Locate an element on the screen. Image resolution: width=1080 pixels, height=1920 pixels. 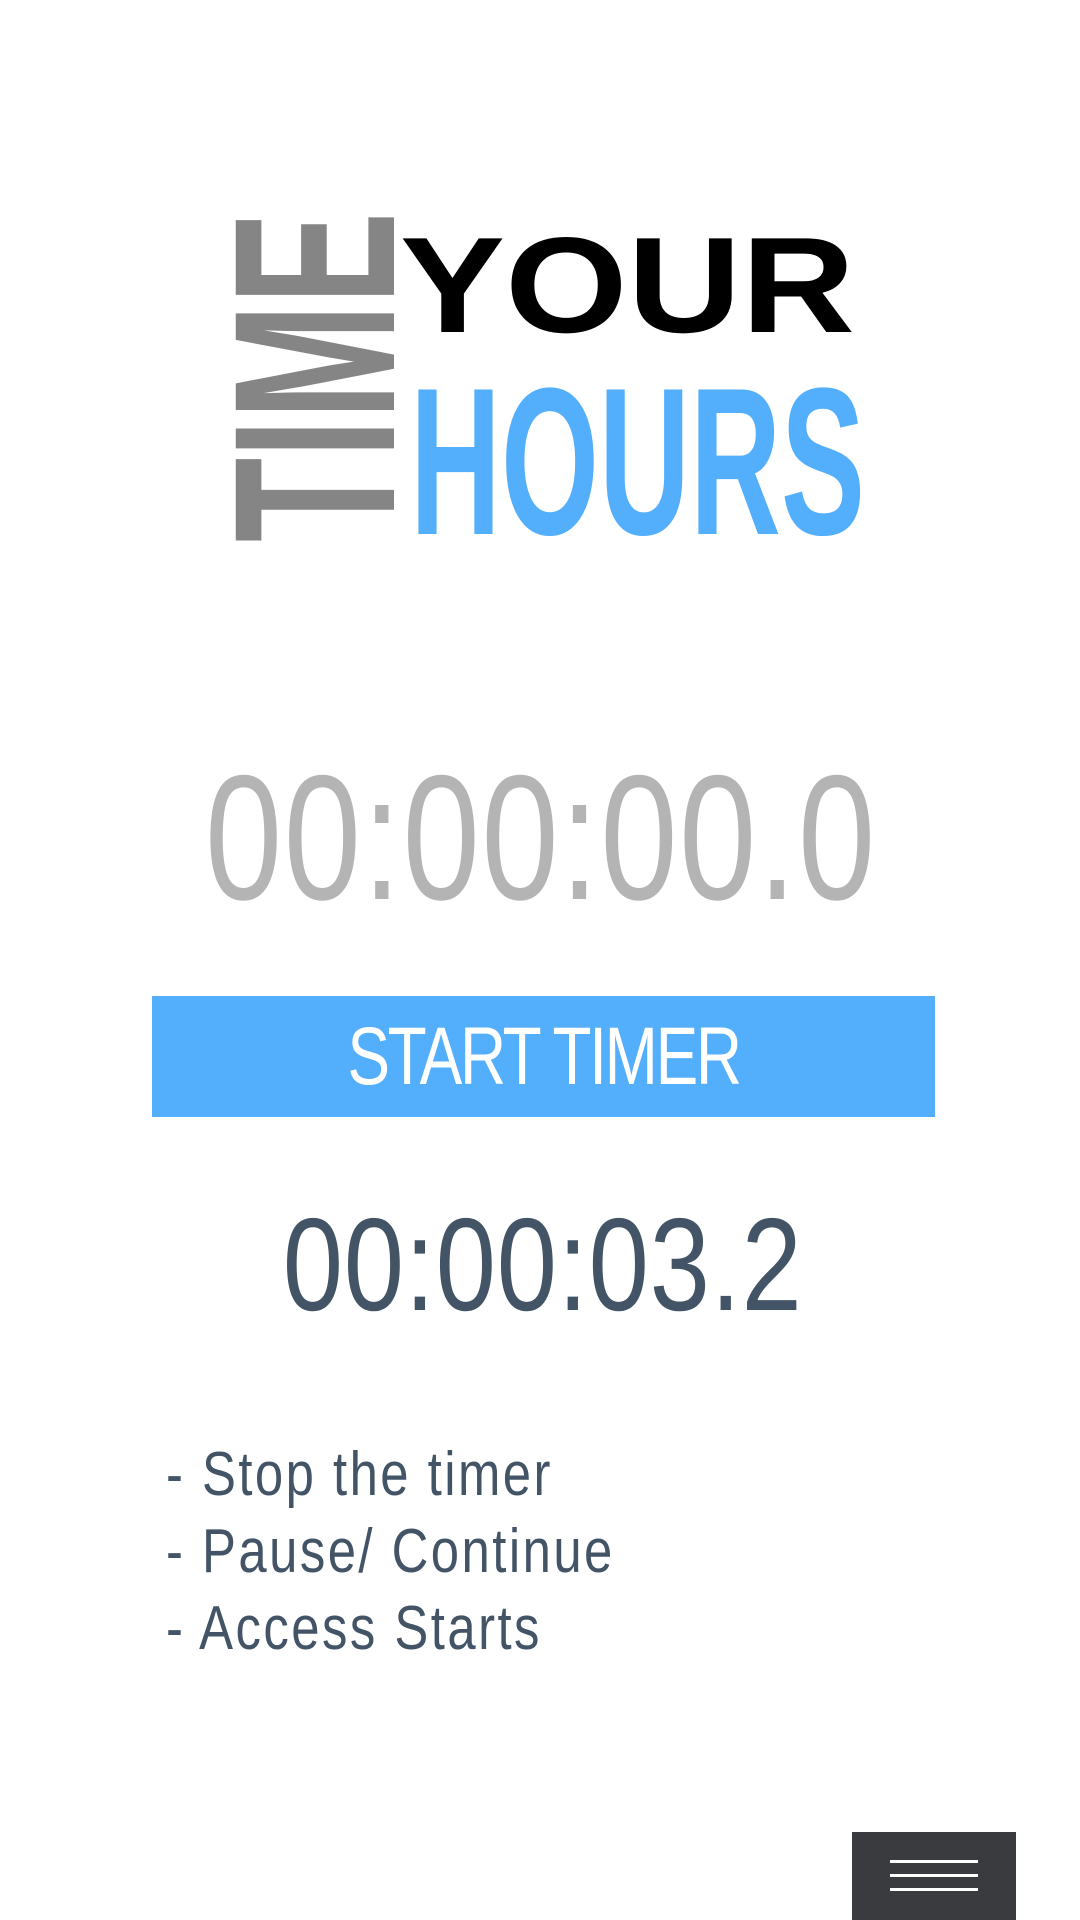
start-timer-label: START TIMER is located at coordinates (544, 1056).